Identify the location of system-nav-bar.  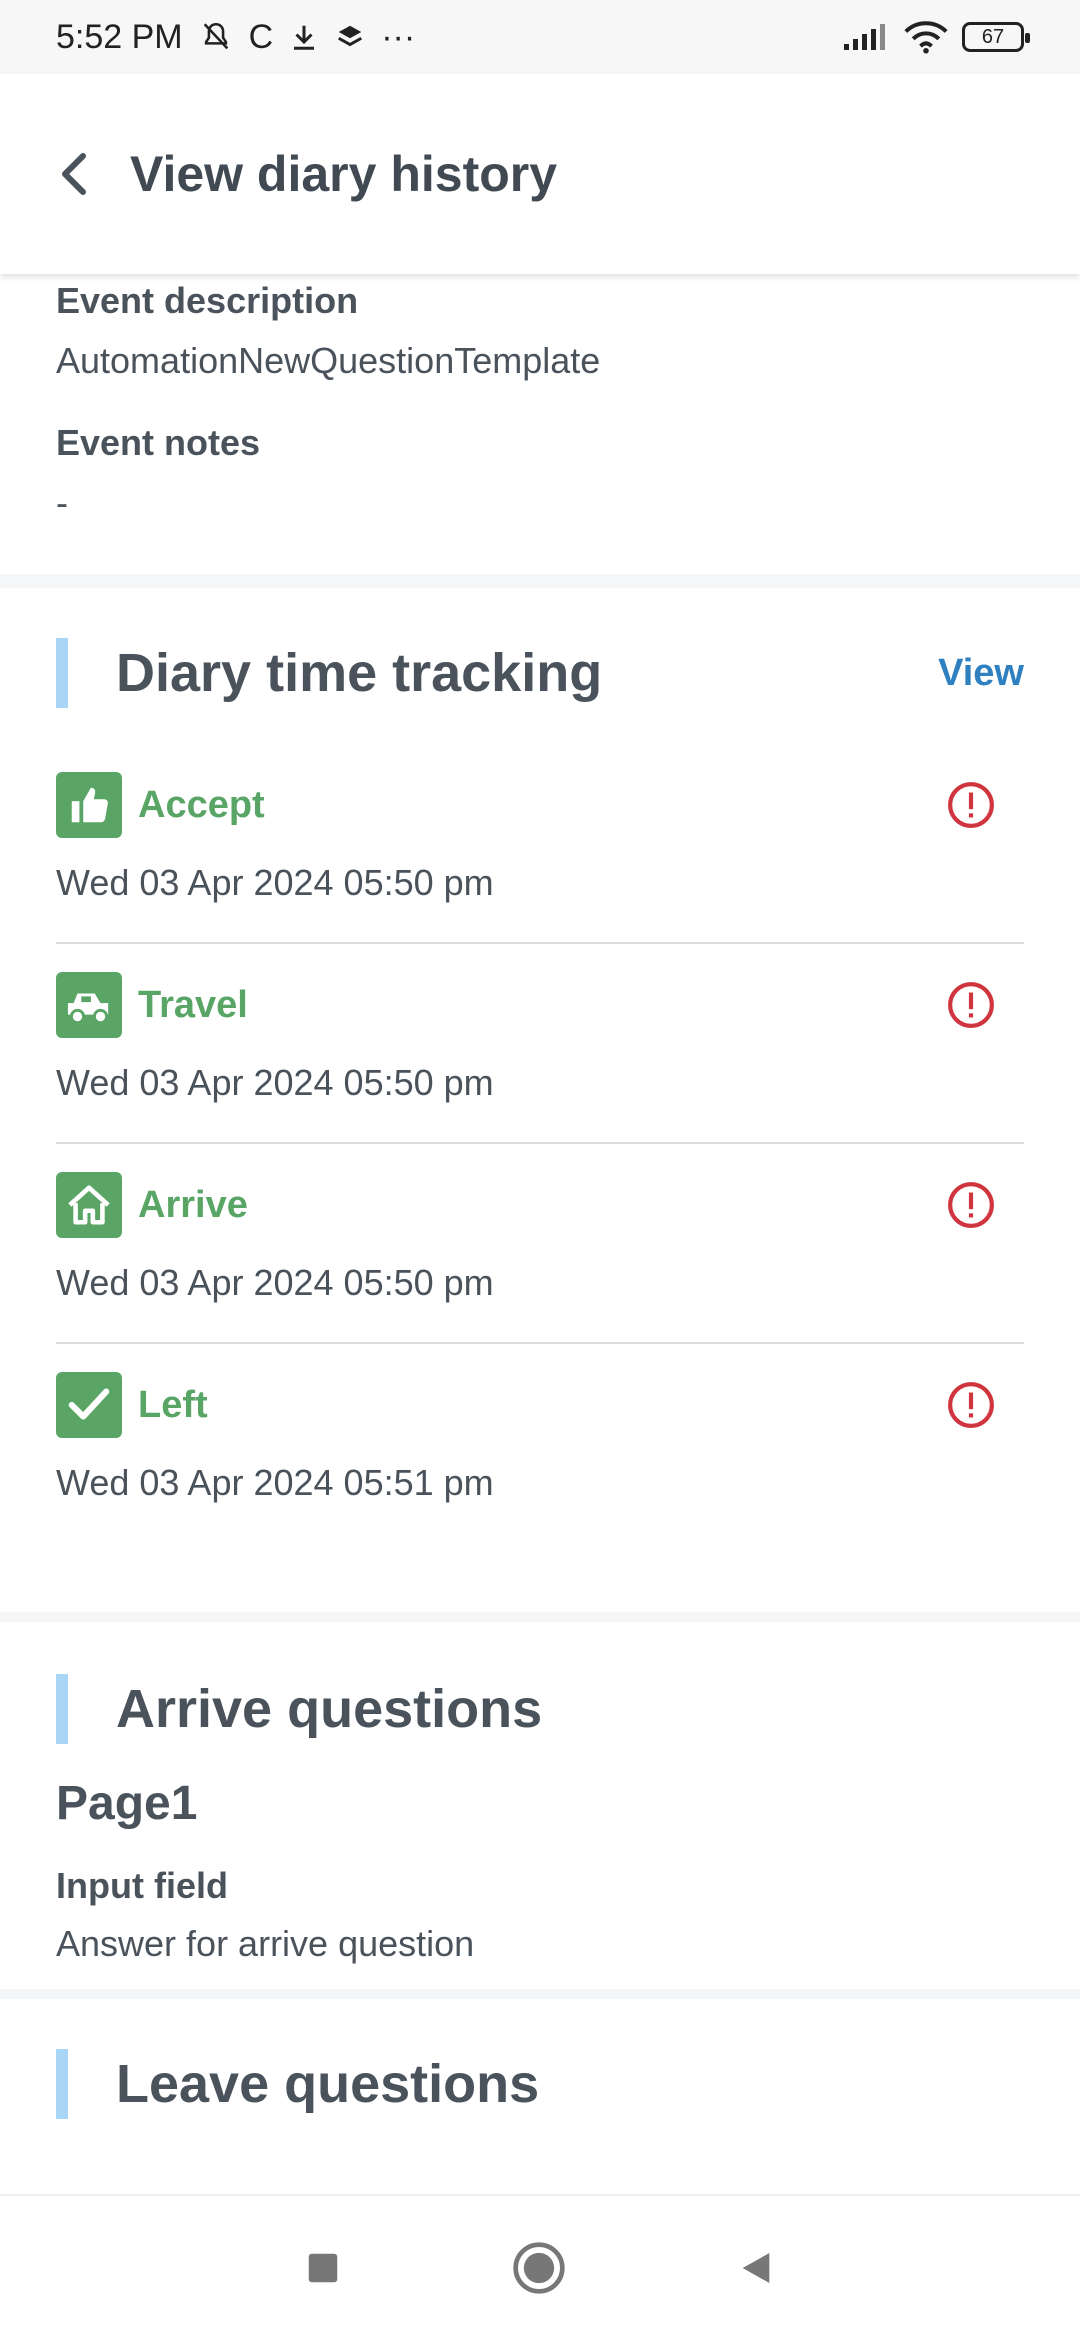
(540, 2267).